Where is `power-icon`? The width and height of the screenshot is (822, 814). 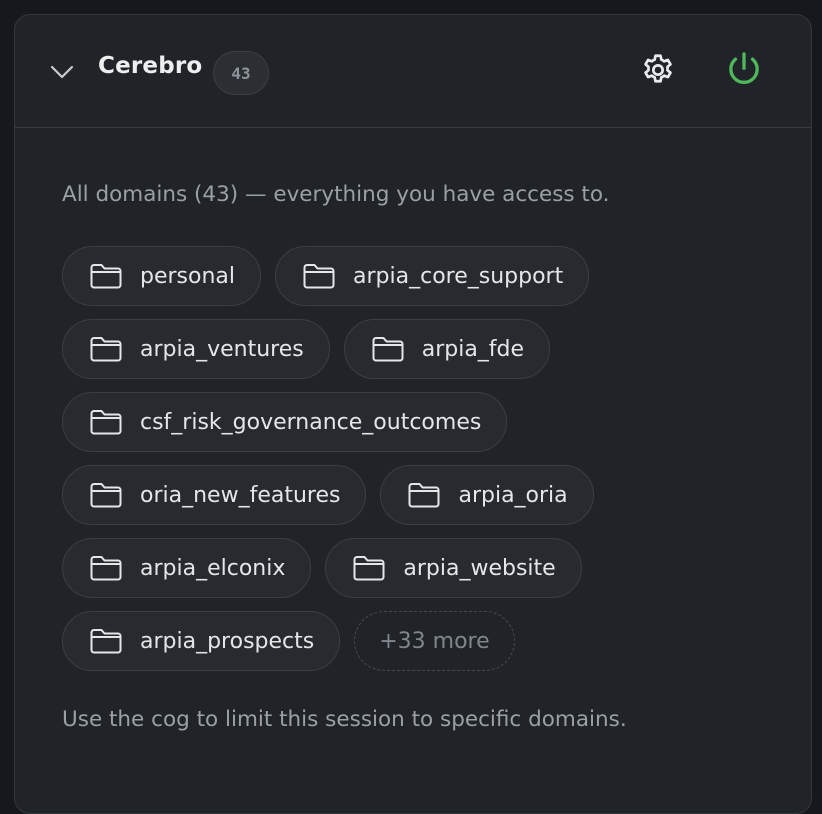 power-icon is located at coordinates (744, 68).